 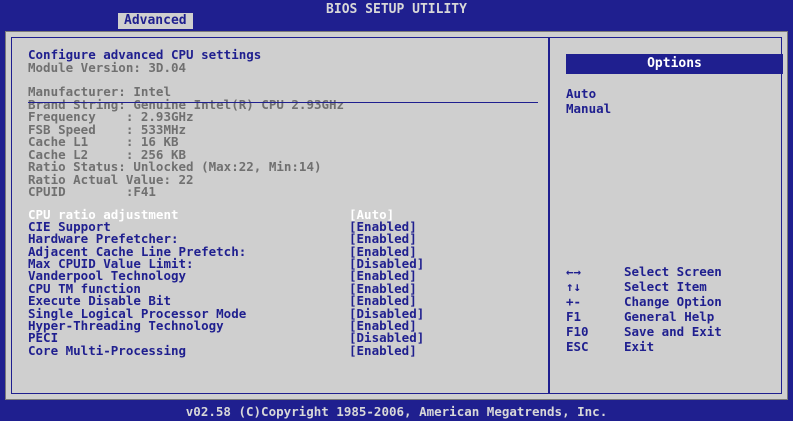 I want to click on key-hint: ESC Exit, so click(x=674, y=346).